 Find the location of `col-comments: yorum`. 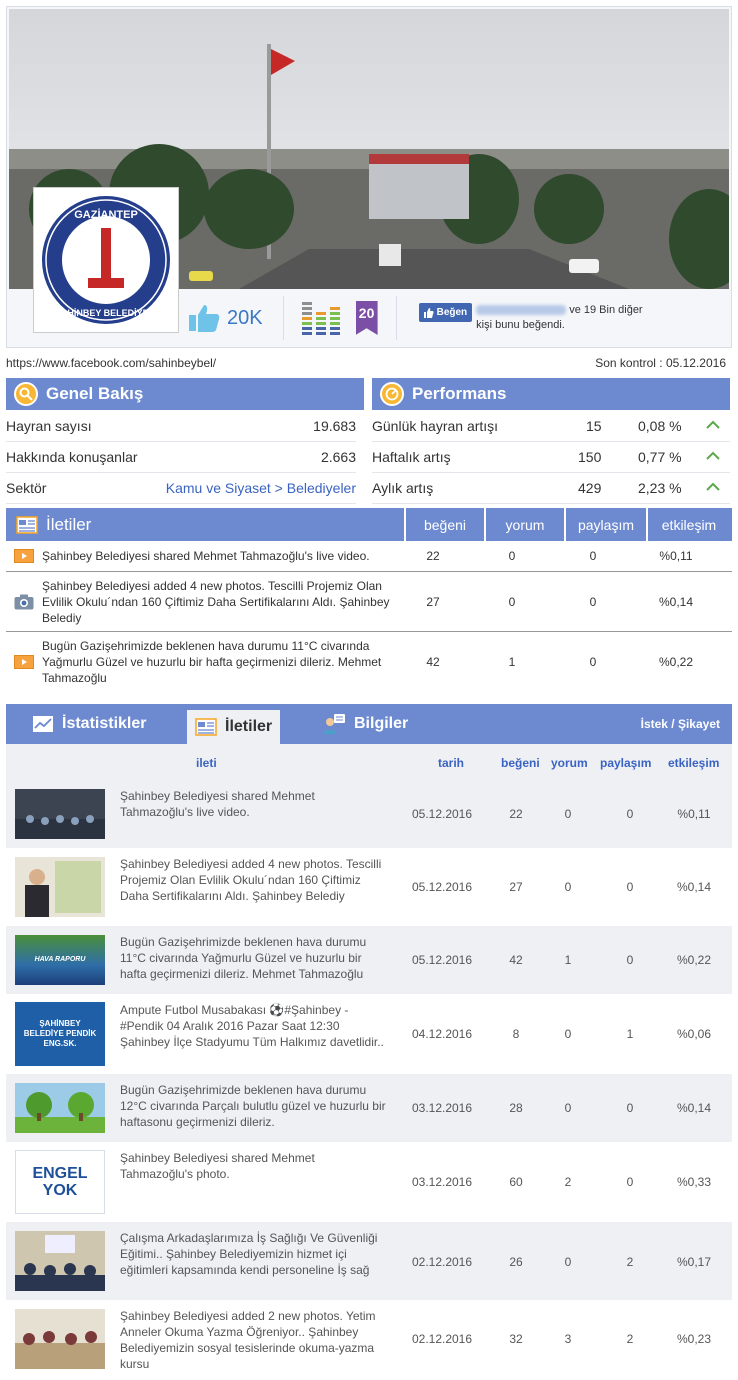

col-comments: yorum is located at coordinates (524, 524).